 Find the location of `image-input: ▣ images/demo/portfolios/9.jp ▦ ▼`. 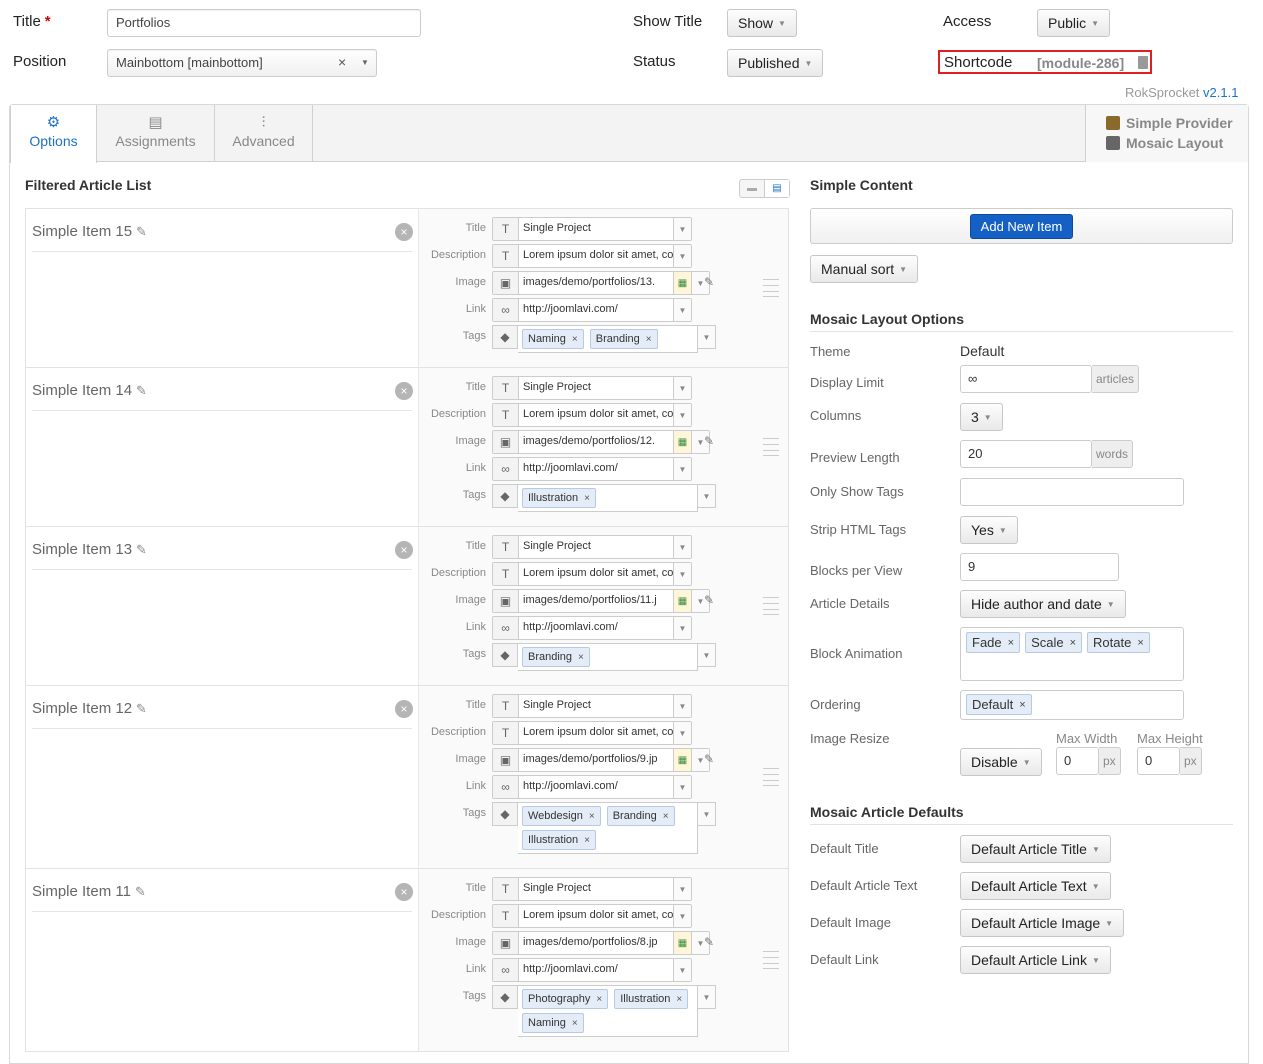

image-input: ▣ images/demo/portfolios/9.jp ▦ ▼ is located at coordinates (601, 760).